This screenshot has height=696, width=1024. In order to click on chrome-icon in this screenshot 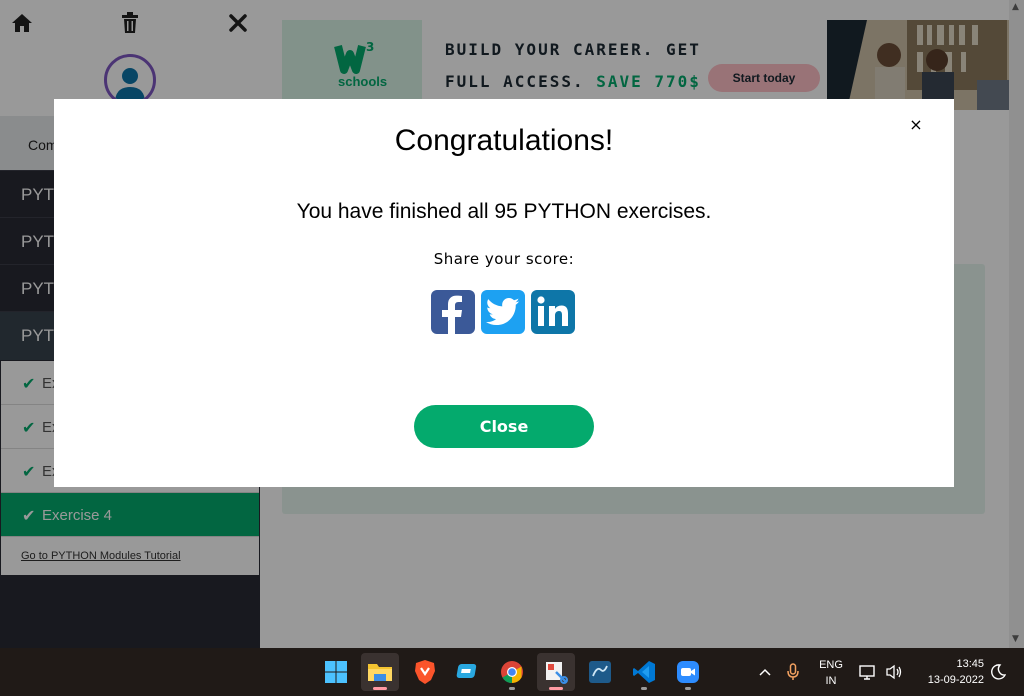, I will do `click(512, 672)`.